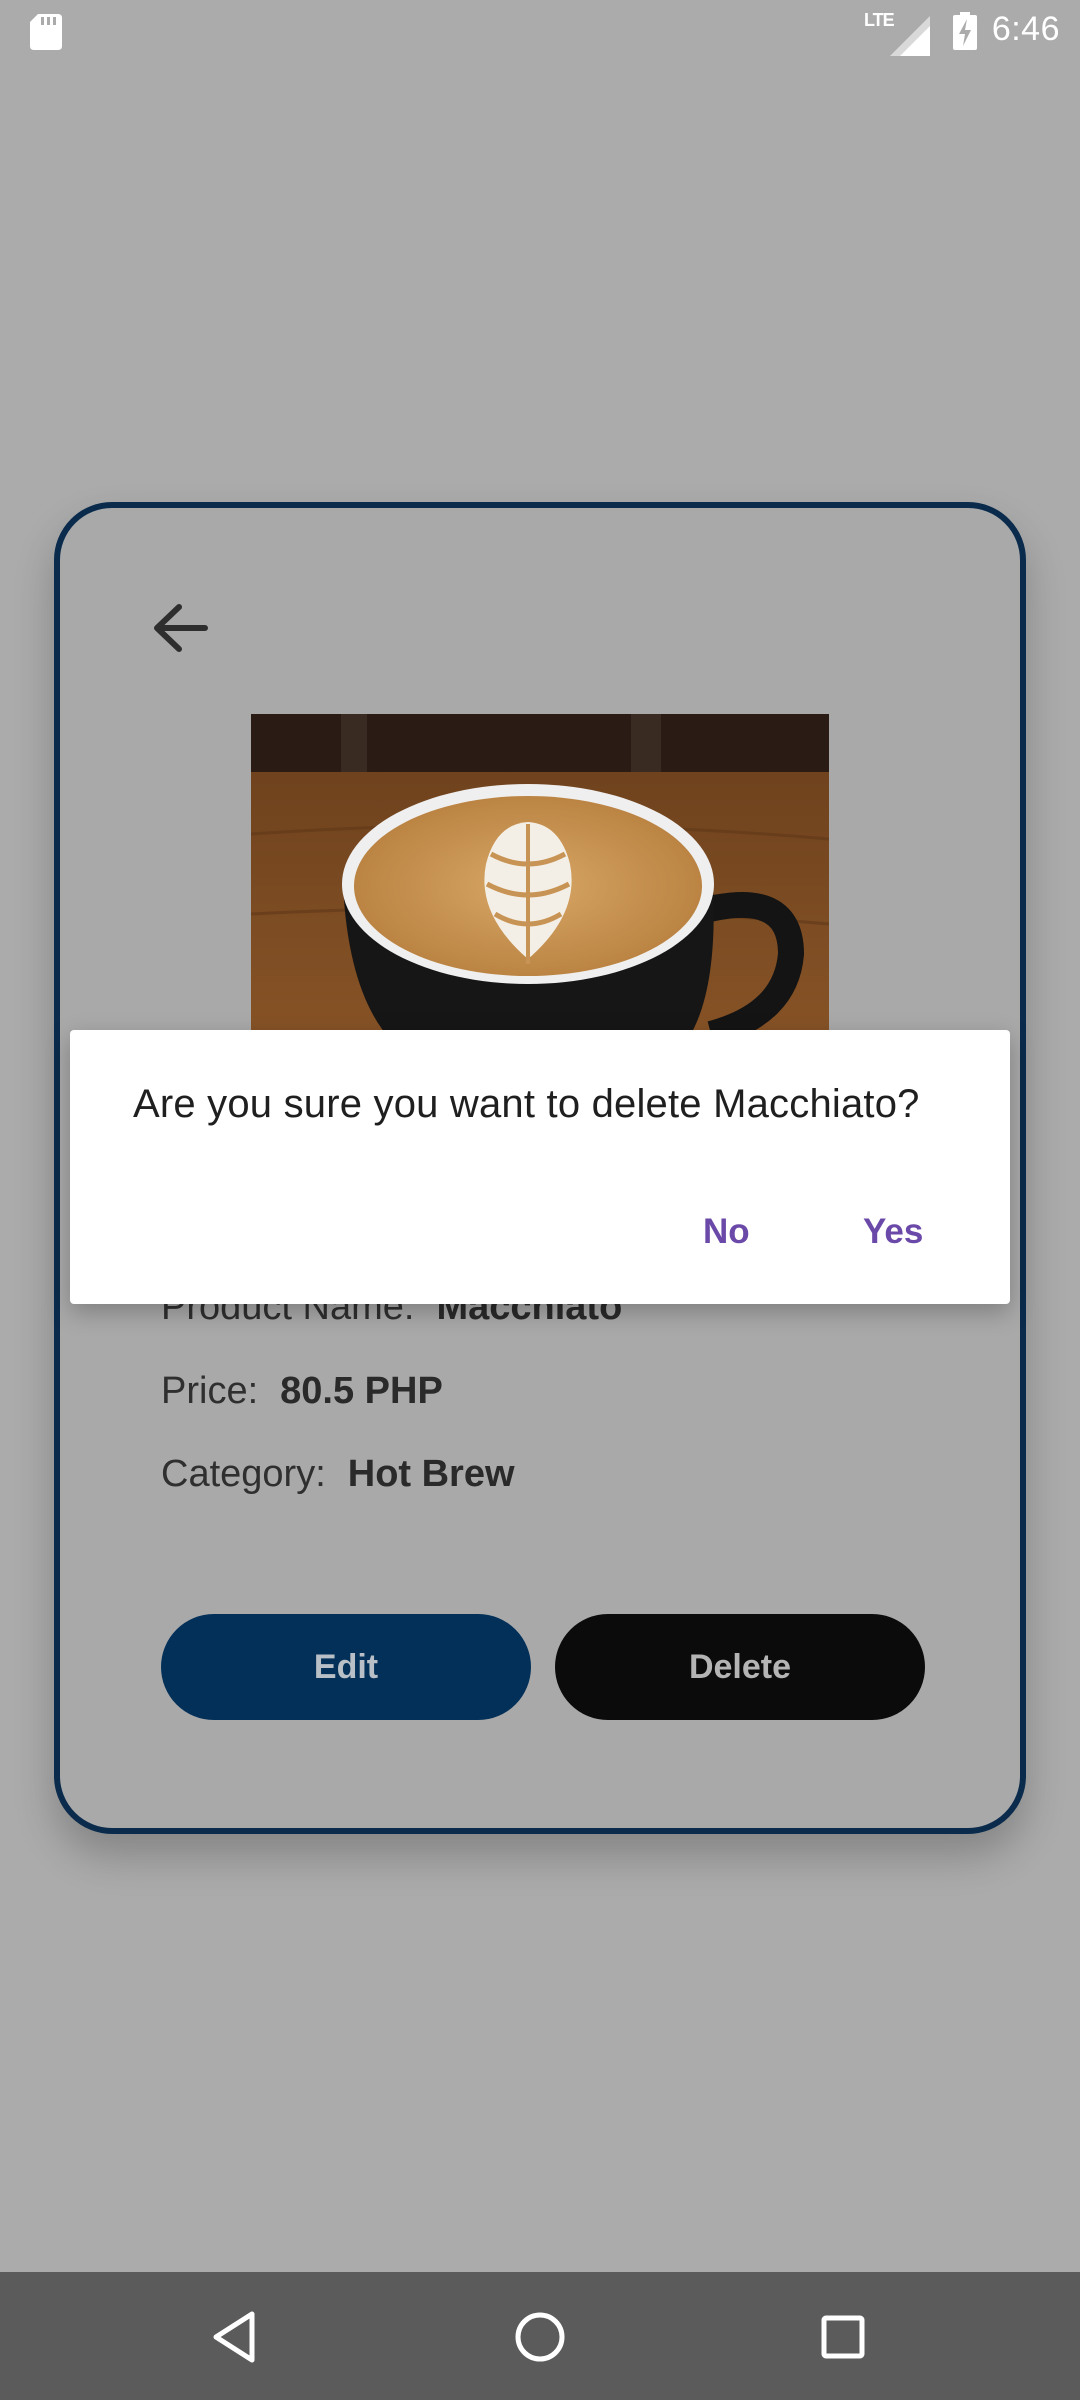  I want to click on navigation-bar, so click(540, 2336).